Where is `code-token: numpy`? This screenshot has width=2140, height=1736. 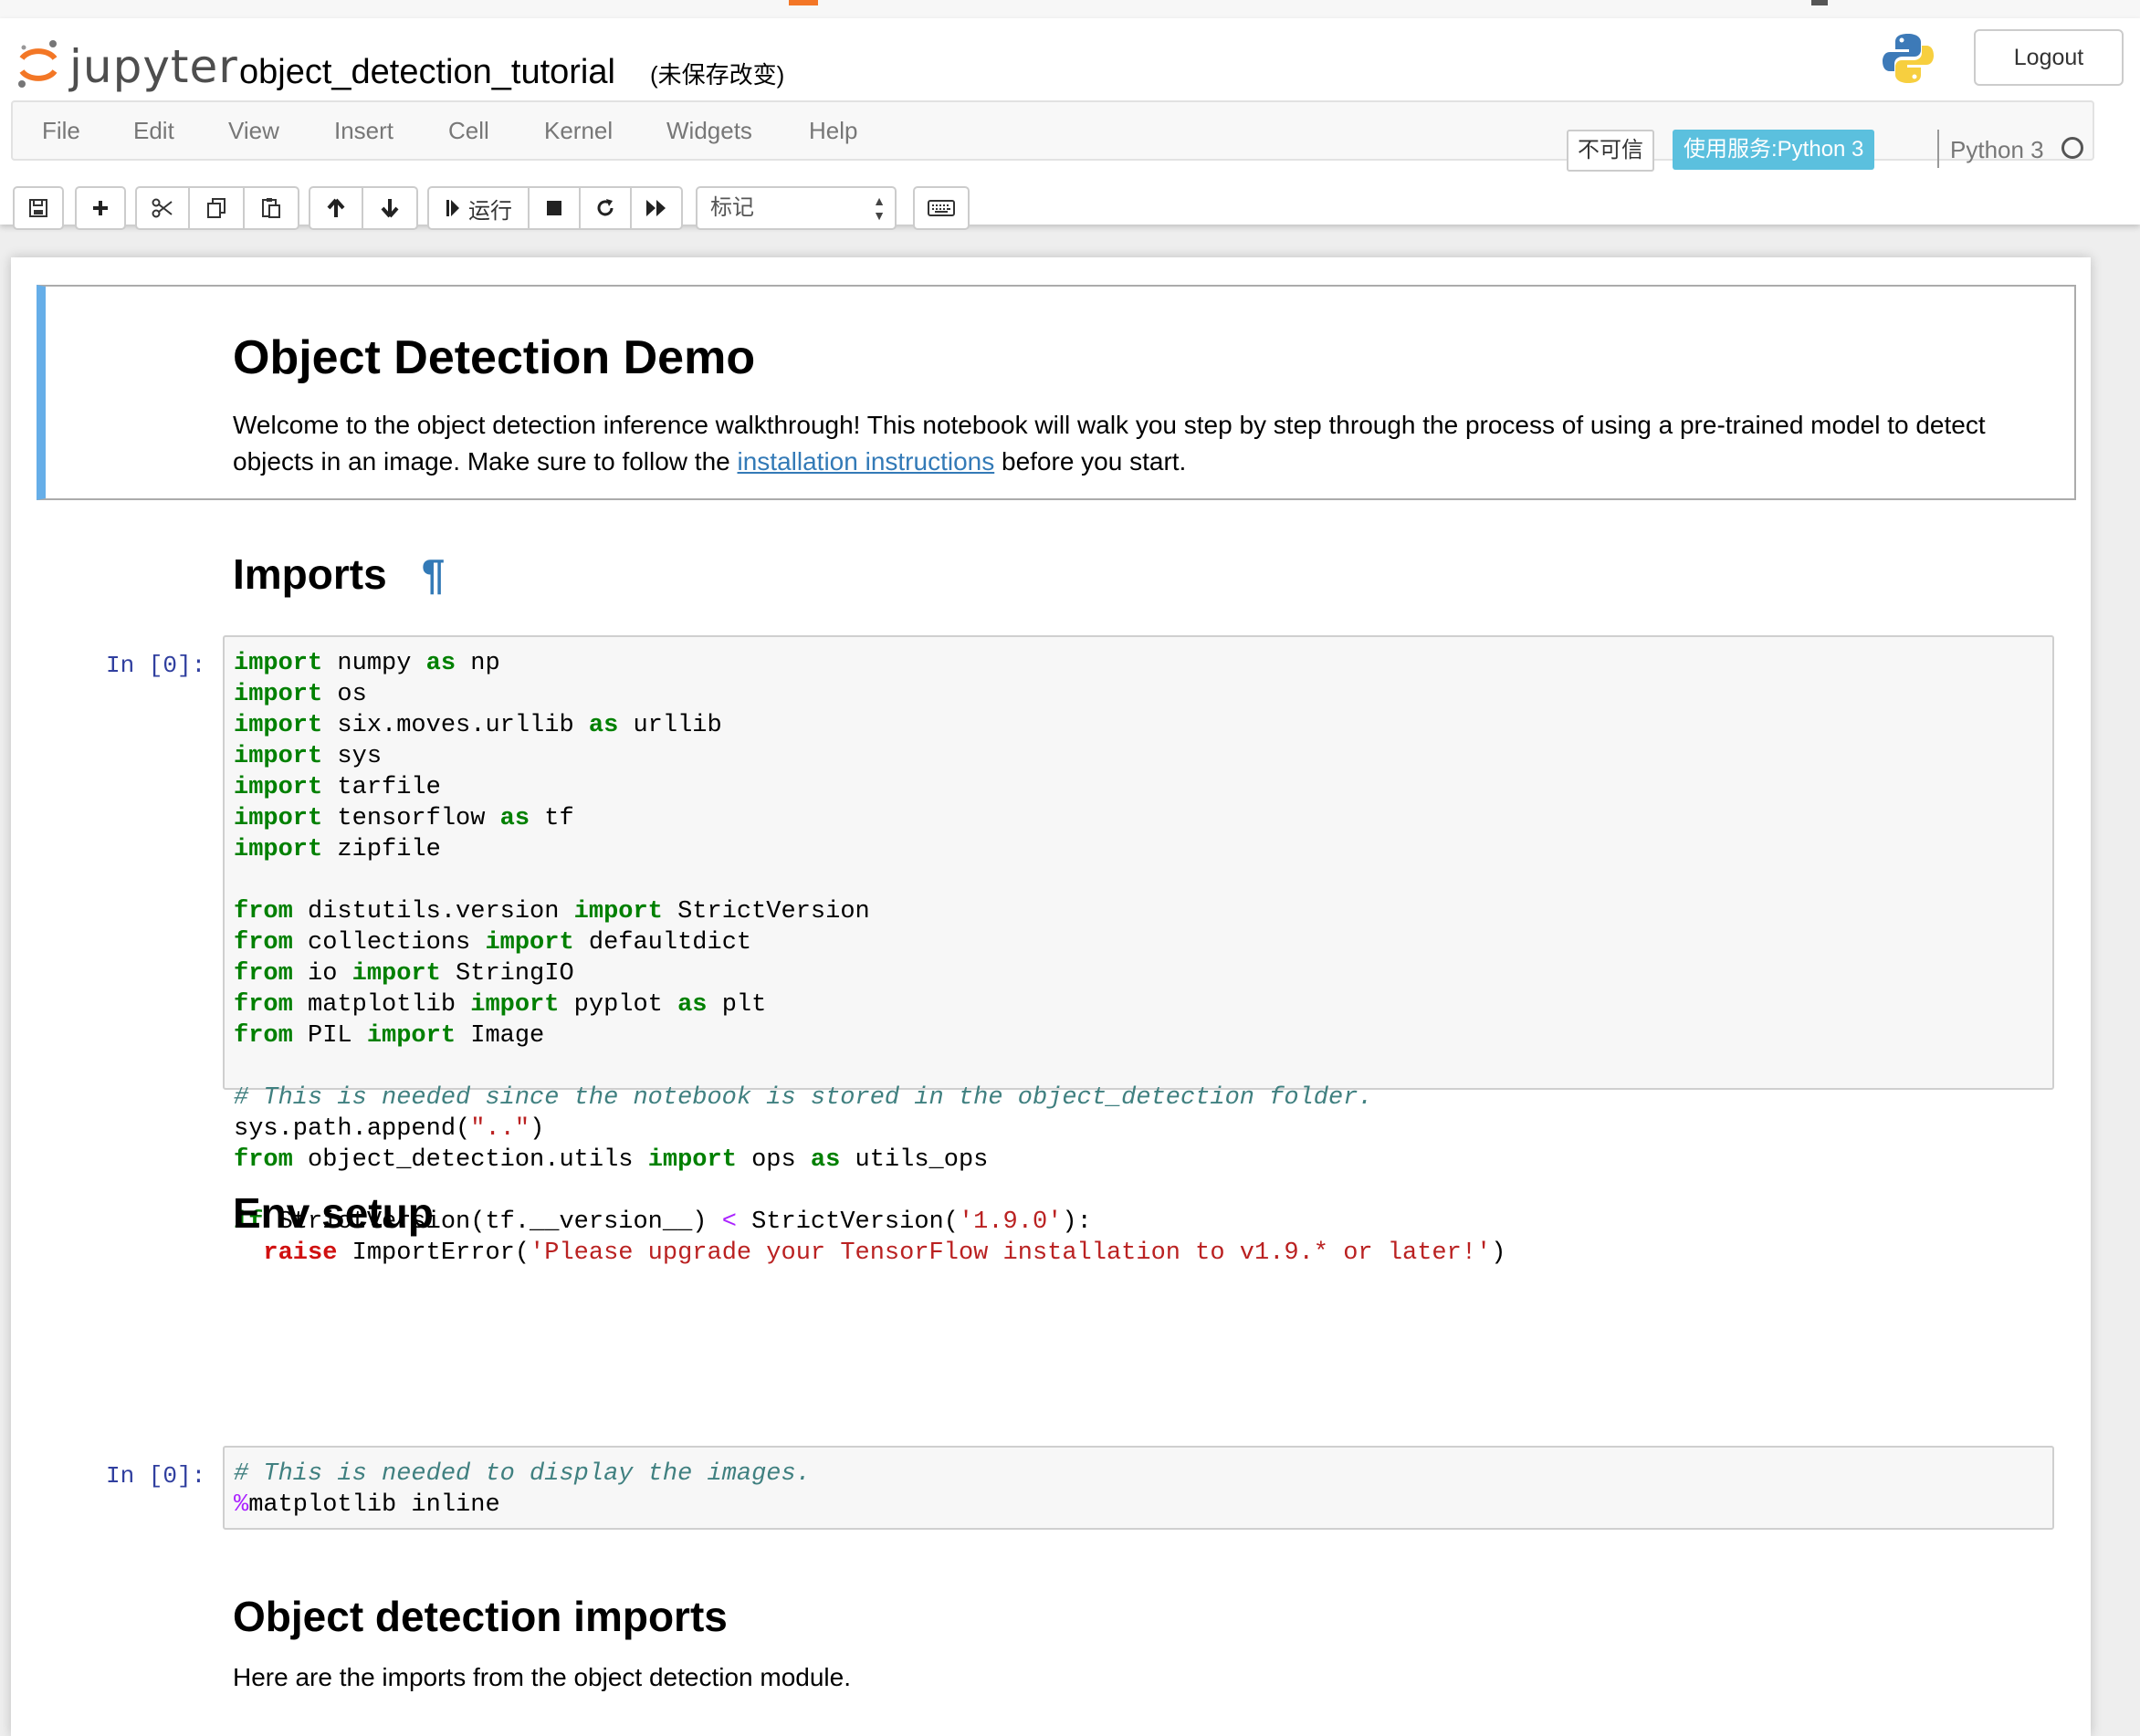 code-token: numpy is located at coordinates (374, 663).